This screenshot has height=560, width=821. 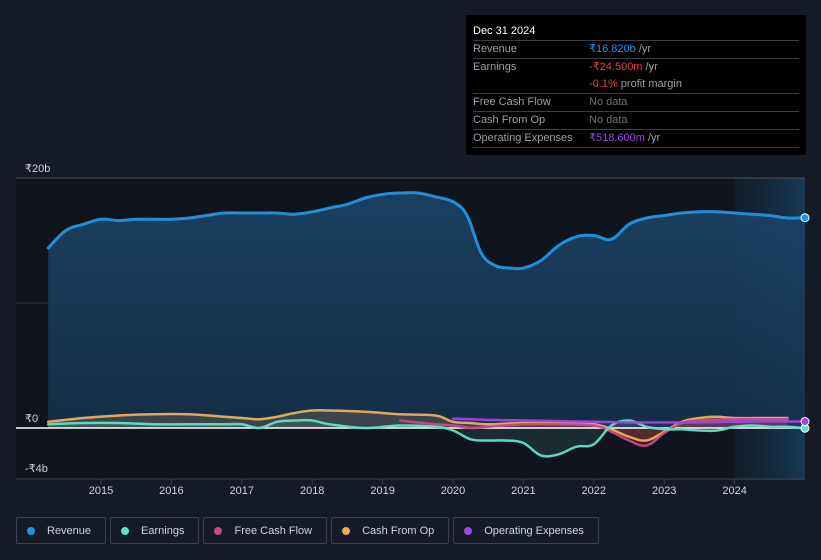 What do you see at coordinates (616, 67) in the screenshot?
I see `tooltip-value: -₹24.500m` at bounding box center [616, 67].